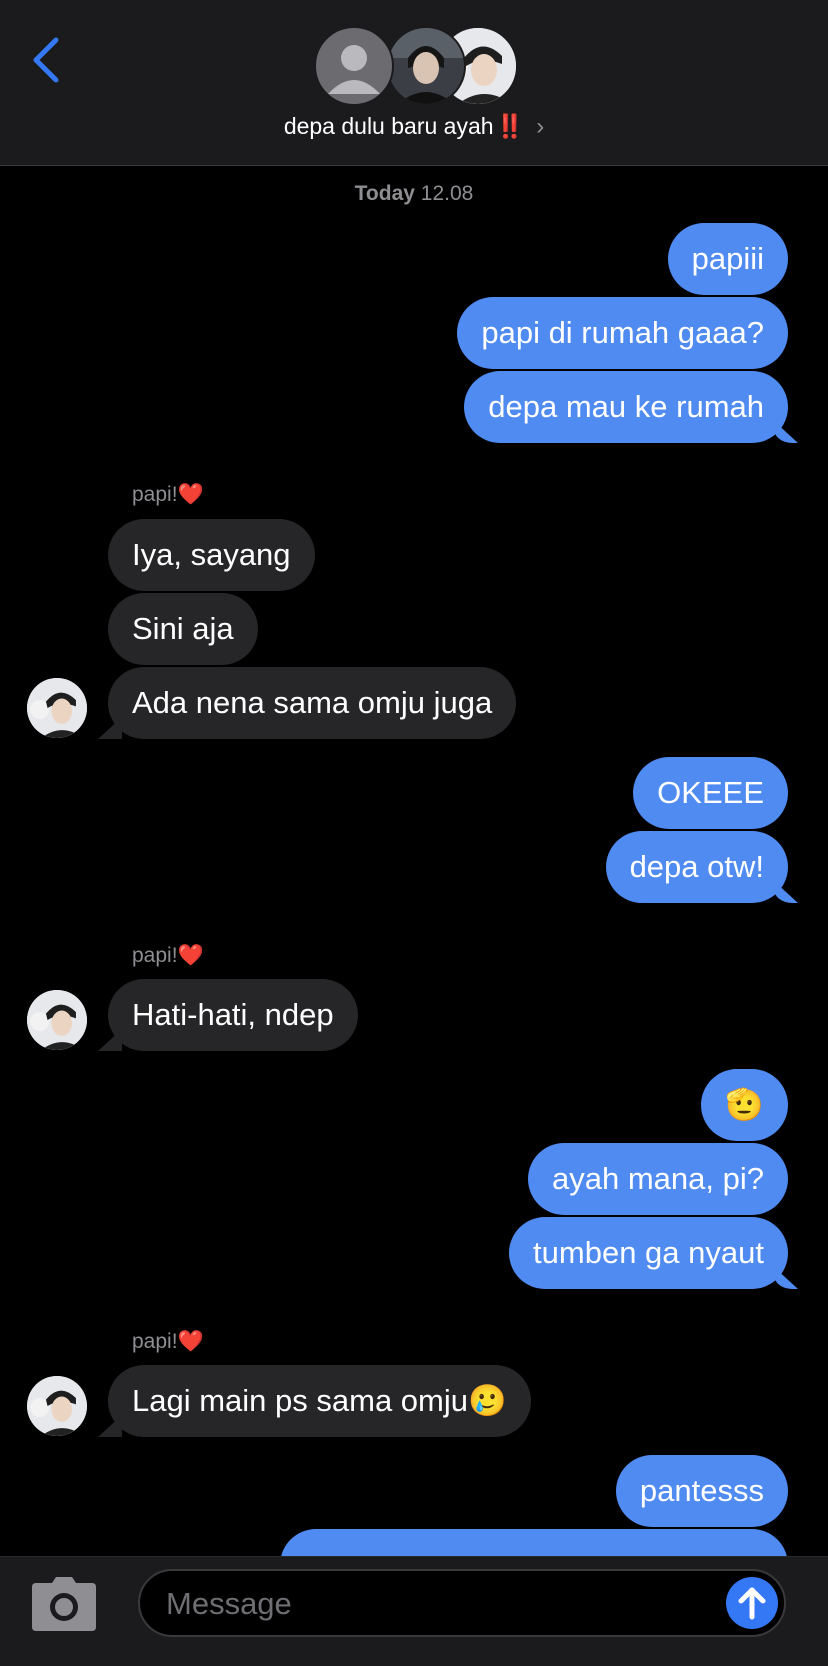  What do you see at coordinates (701, 1491) in the screenshot?
I see `sent-message: pantesss` at bounding box center [701, 1491].